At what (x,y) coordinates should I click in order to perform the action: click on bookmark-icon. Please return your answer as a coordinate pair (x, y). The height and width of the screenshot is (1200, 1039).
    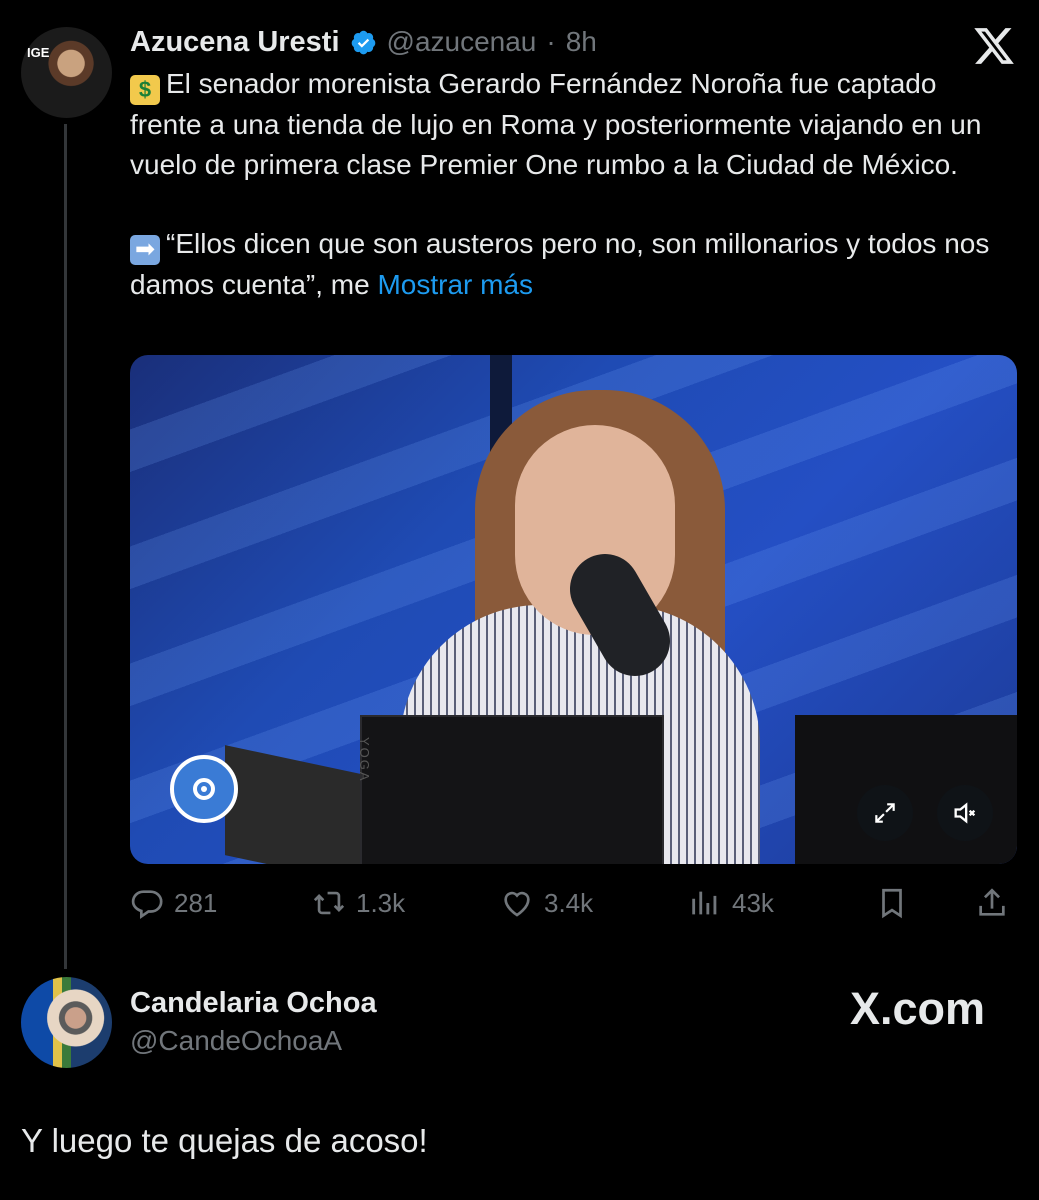
    Looking at the image, I should click on (892, 903).